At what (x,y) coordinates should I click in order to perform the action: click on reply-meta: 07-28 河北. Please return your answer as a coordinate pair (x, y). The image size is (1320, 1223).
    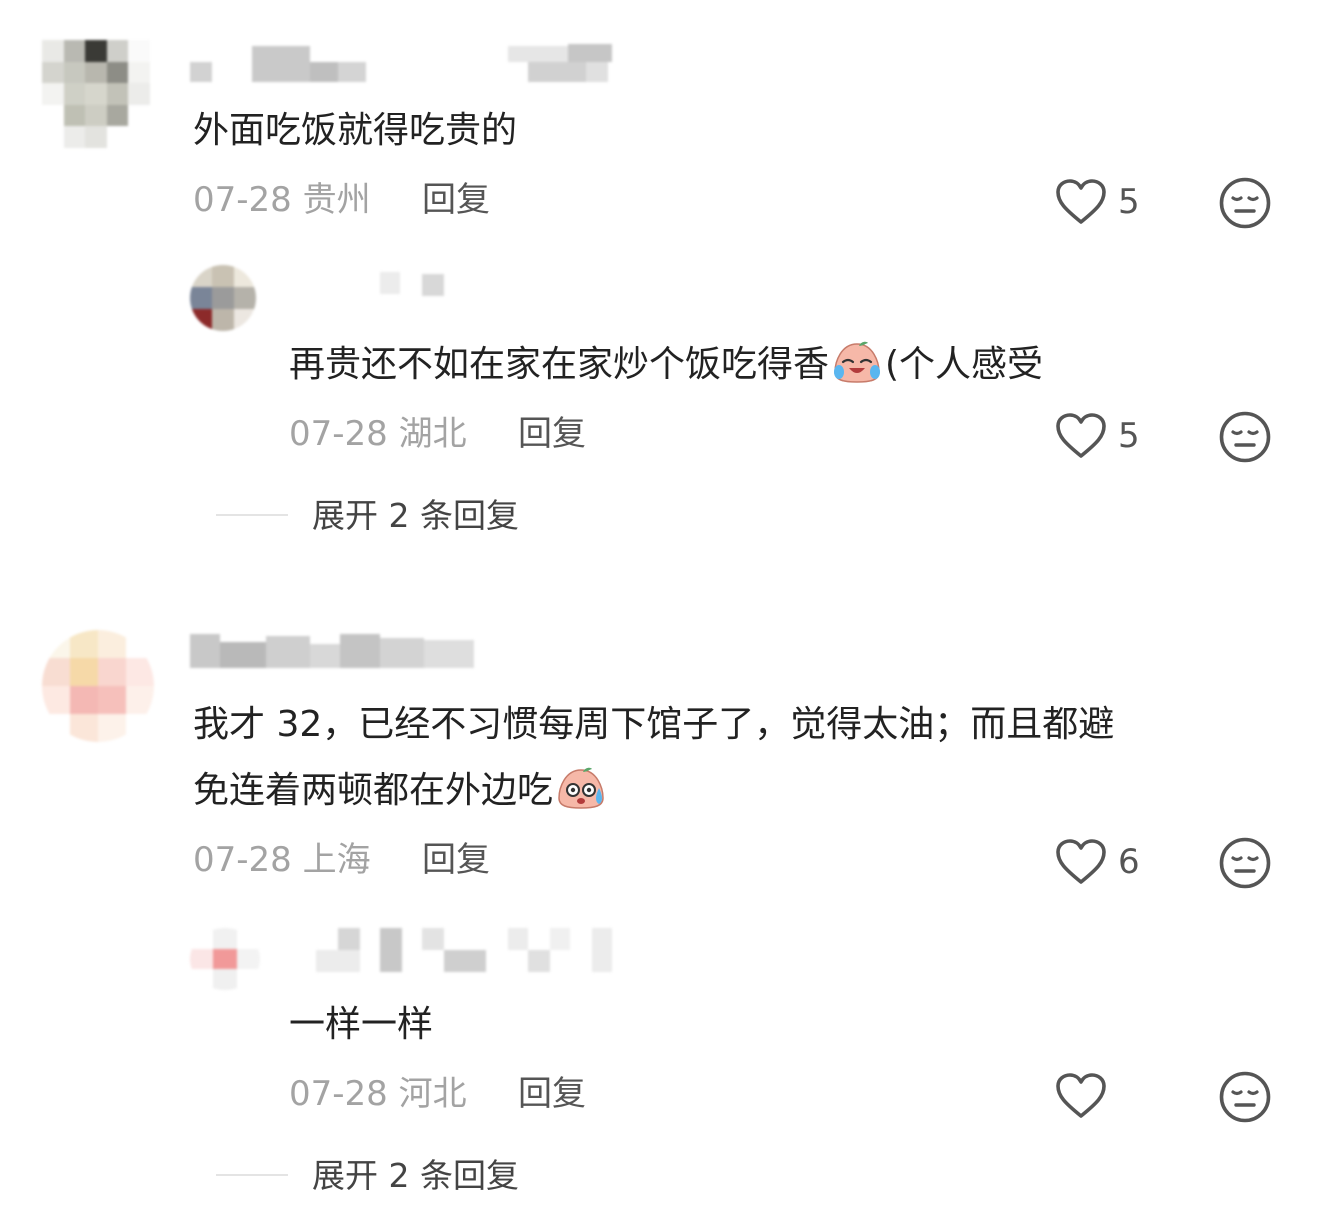
    Looking at the image, I should click on (378, 1094).